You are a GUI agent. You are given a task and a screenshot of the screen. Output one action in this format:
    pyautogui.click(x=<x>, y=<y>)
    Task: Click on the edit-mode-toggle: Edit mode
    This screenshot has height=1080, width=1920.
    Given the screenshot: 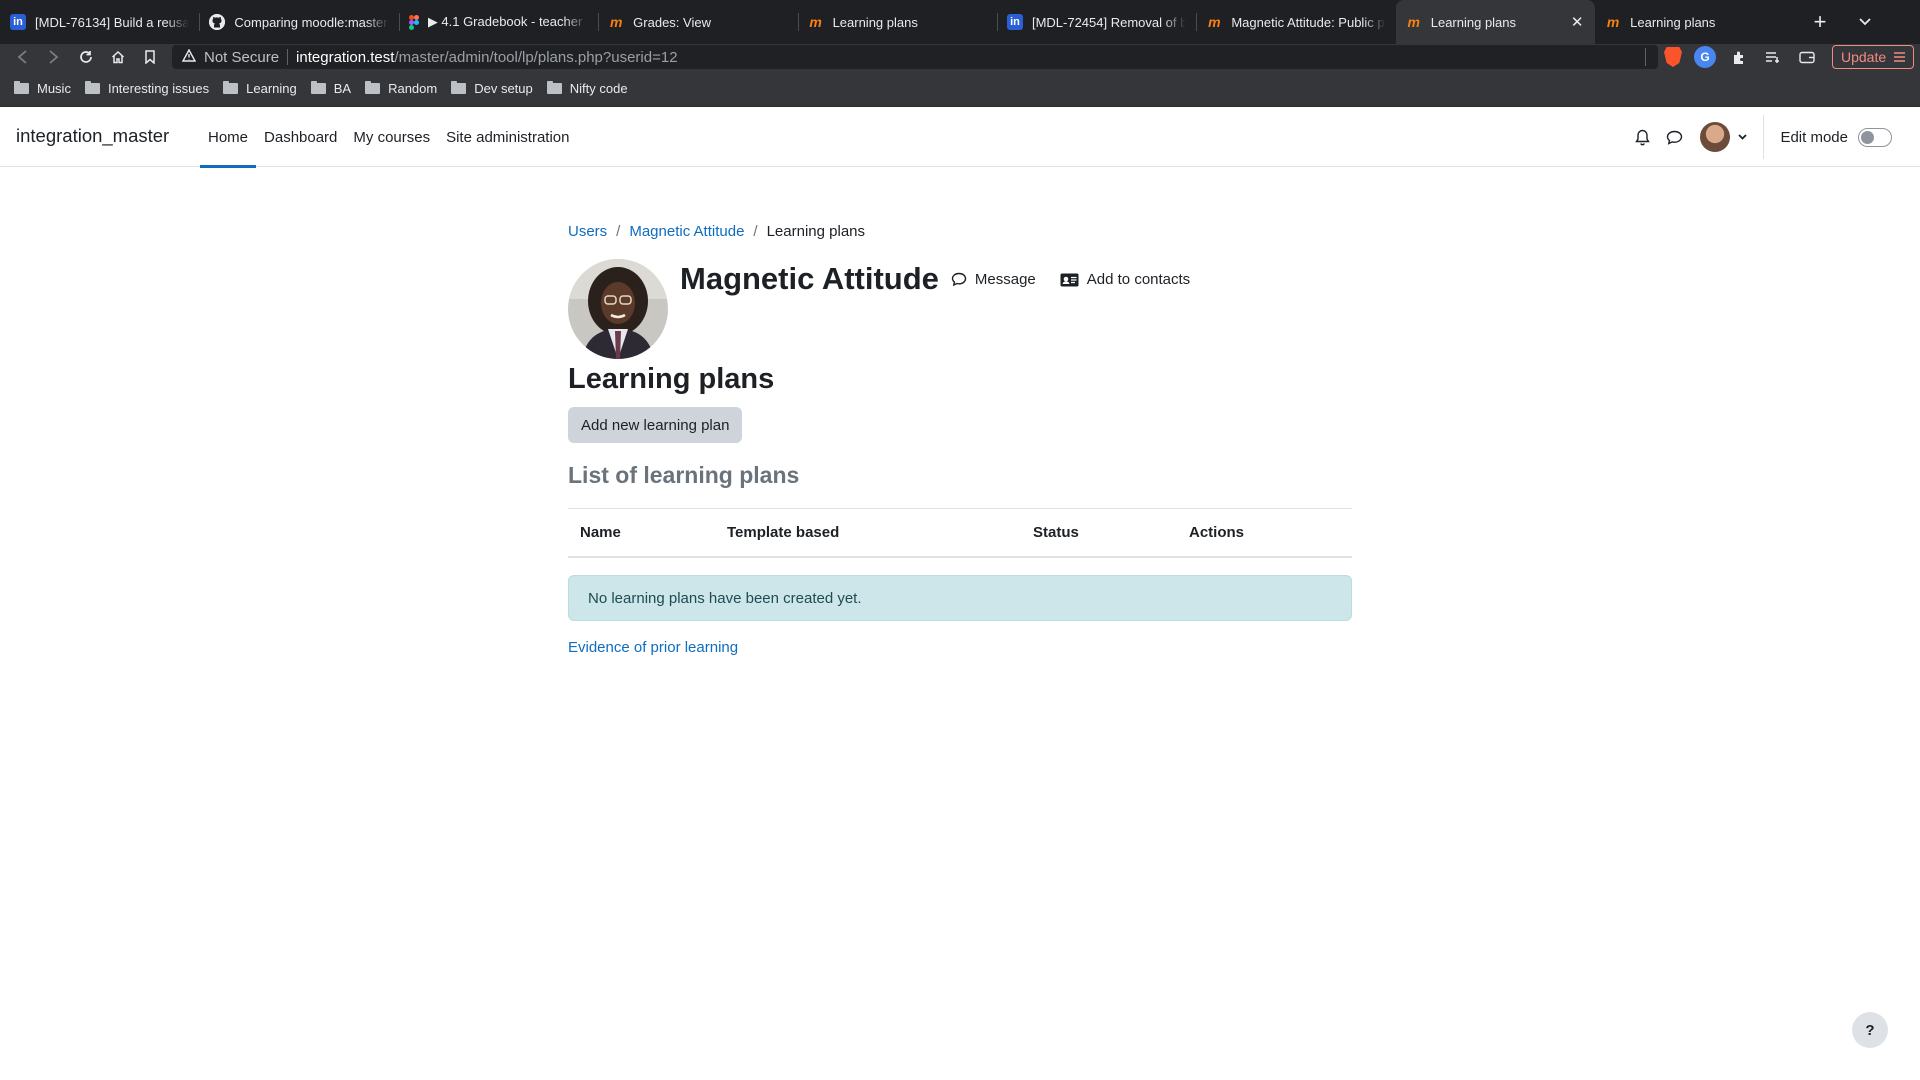 What is the action you would take?
    pyautogui.click(x=1836, y=137)
    